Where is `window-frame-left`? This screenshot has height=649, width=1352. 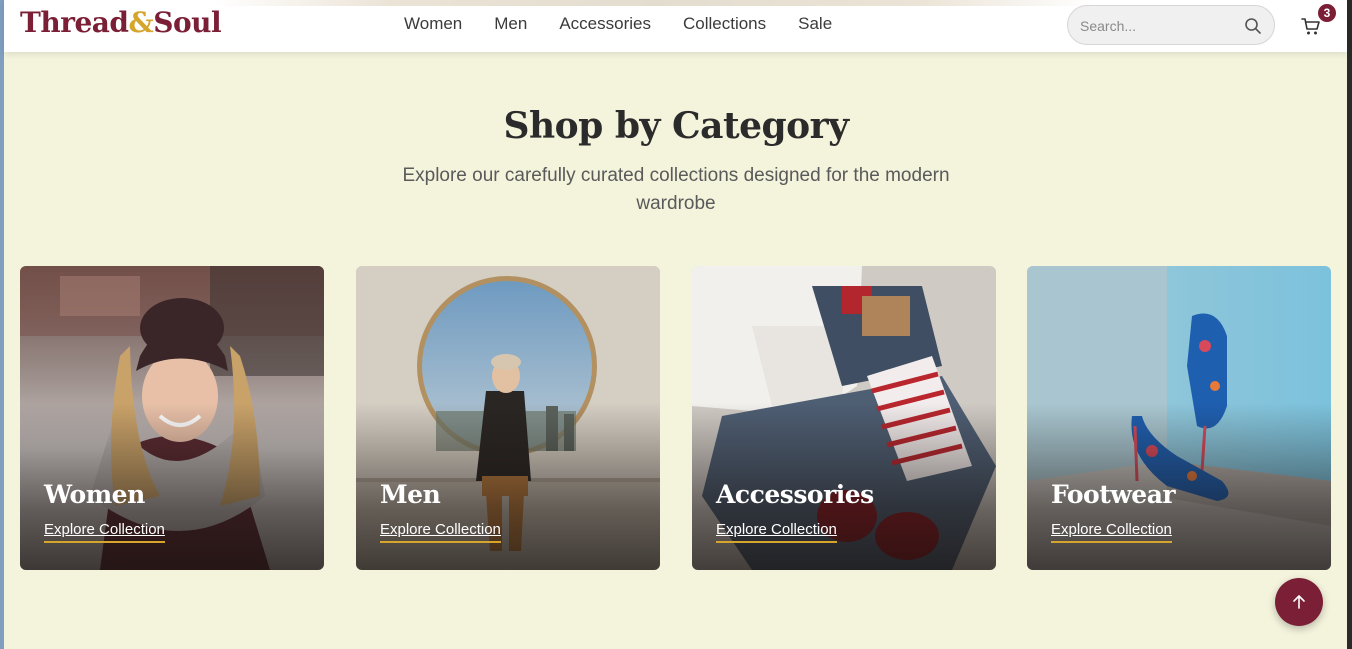
window-frame-left is located at coordinates (2, 324).